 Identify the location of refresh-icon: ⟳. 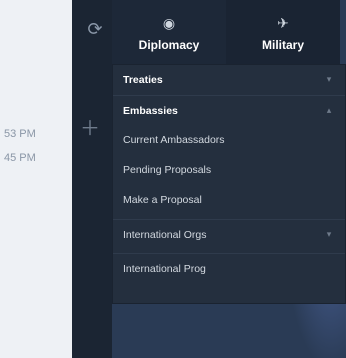
(95, 29).